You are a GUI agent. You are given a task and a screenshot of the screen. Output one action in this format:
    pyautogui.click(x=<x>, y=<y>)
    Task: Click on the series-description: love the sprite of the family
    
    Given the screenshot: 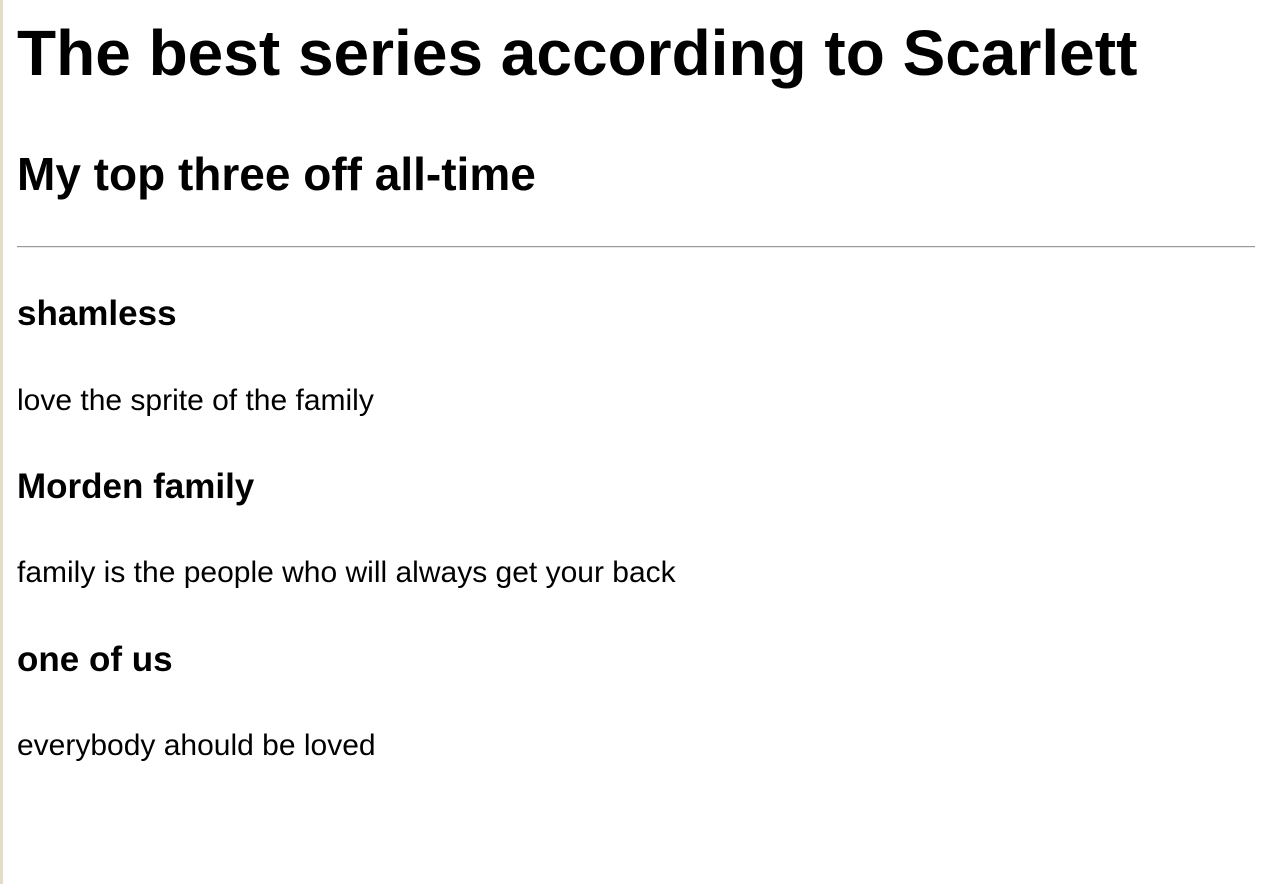 What is the action you would take?
    pyautogui.click(x=195, y=400)
    